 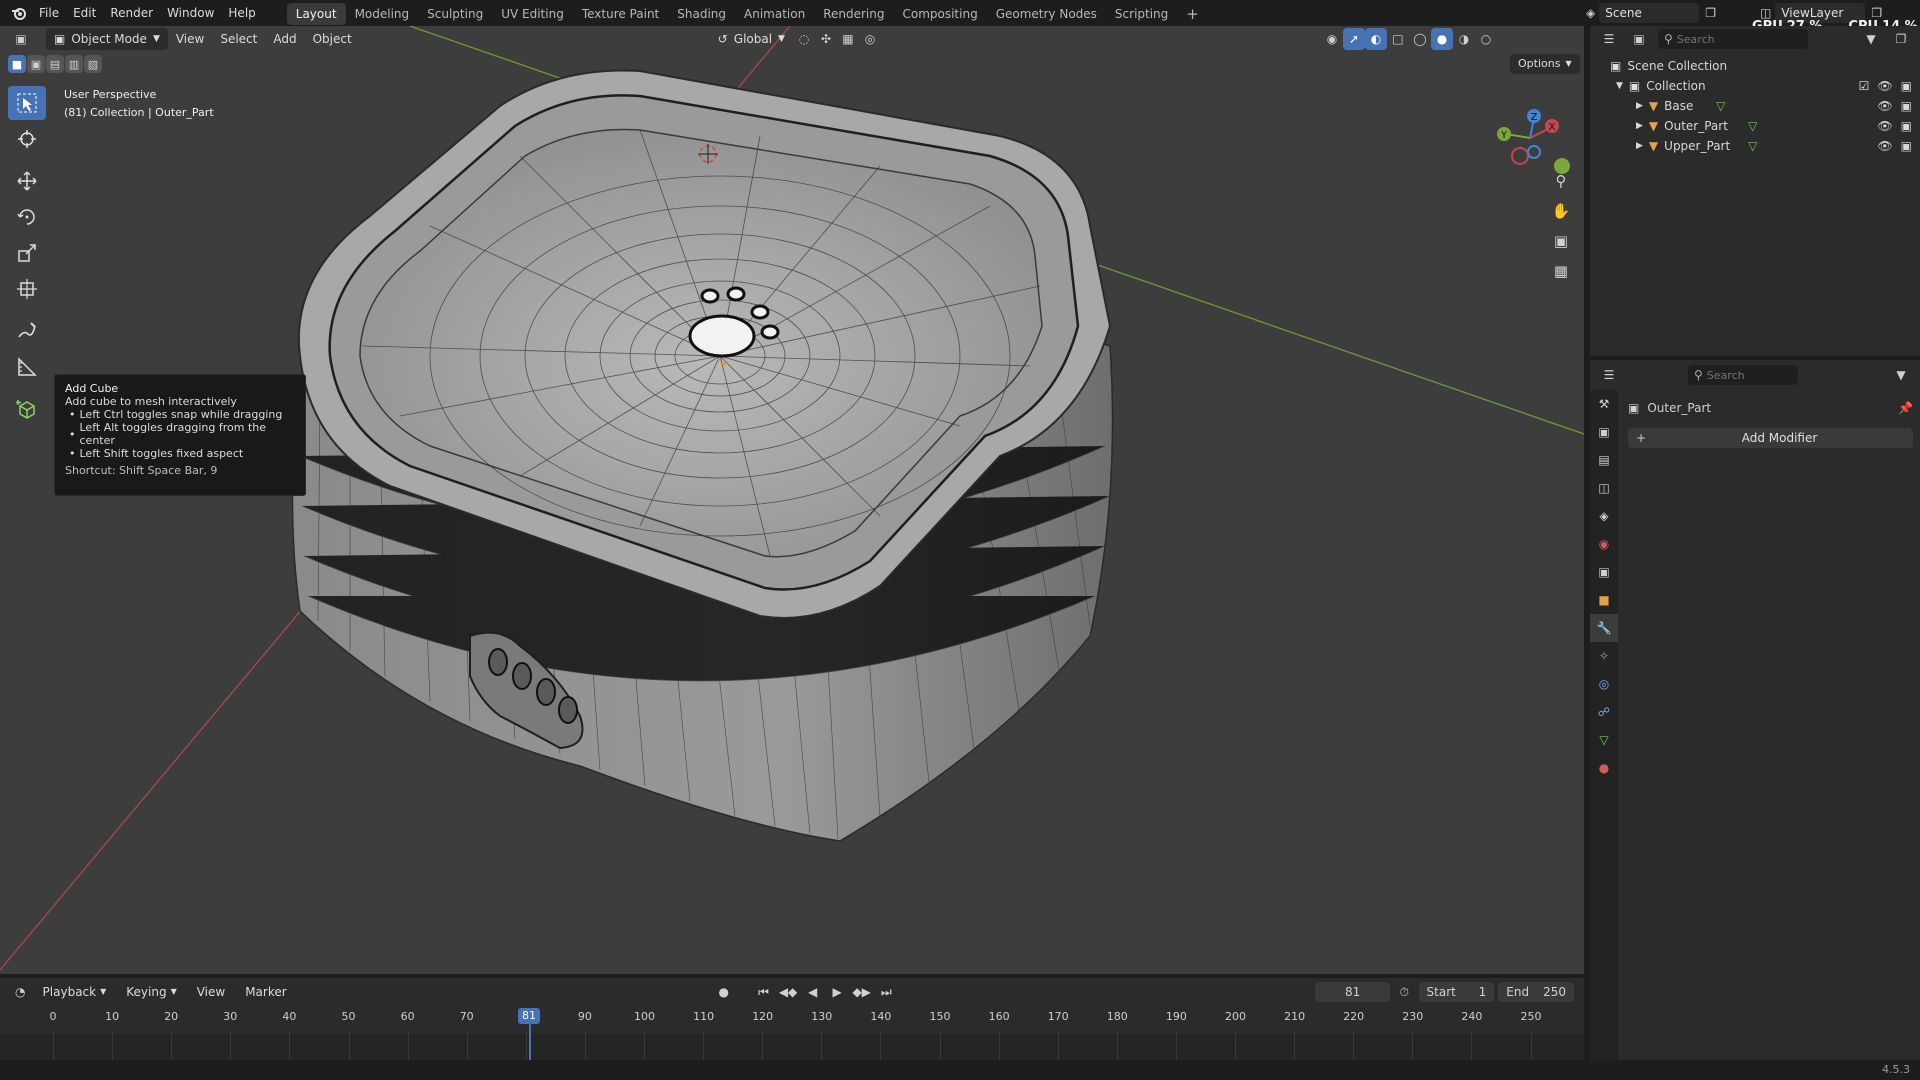 What do you see at coordinates (1765, 146) in the screenshot?
I see `outliner-item-upper-part: ▶ ▼ Upper_Part ▽ 👁 ▣` at bounding box center [1765, 146].